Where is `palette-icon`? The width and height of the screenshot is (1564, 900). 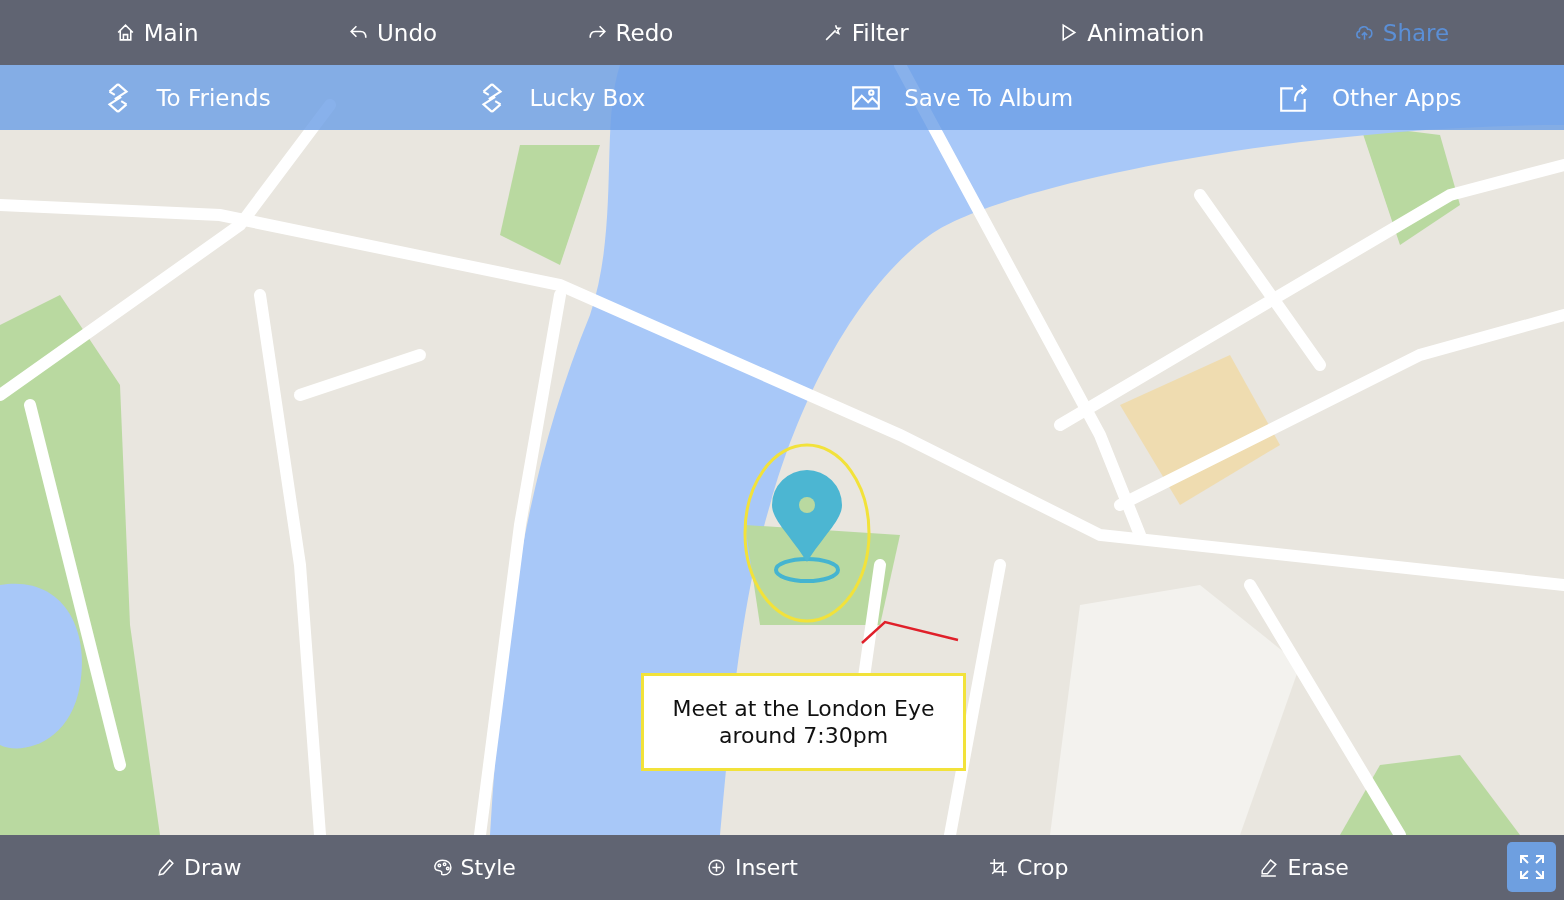 palette-icon is located at coordinates (442, 867).